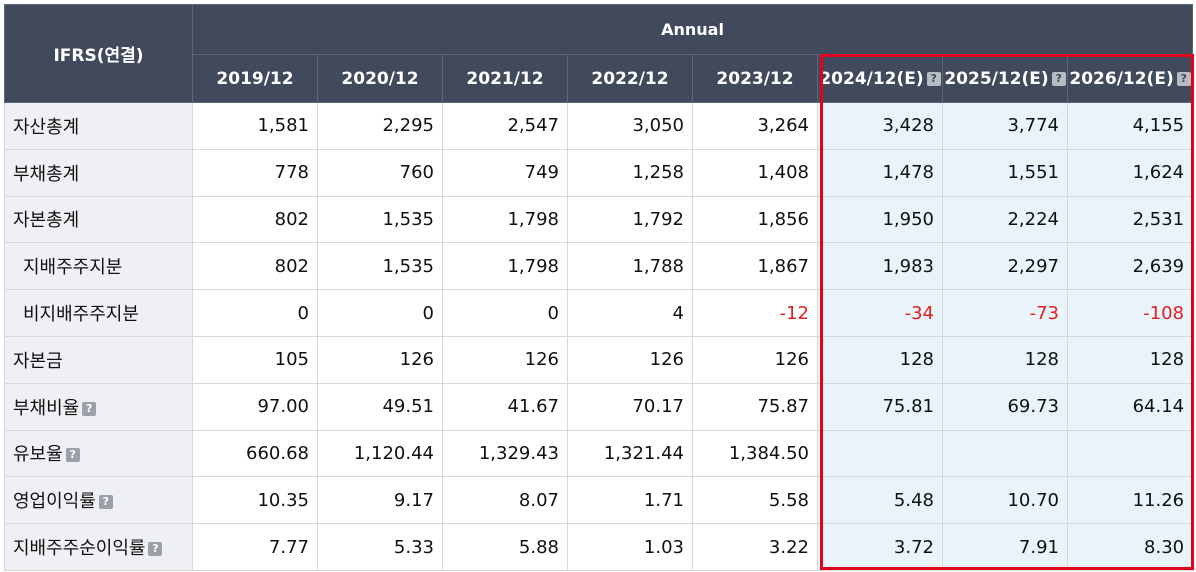  Describe the element at coordinates (46, 221) in the screenshot. I see `row-label: 자본총계` at that location.